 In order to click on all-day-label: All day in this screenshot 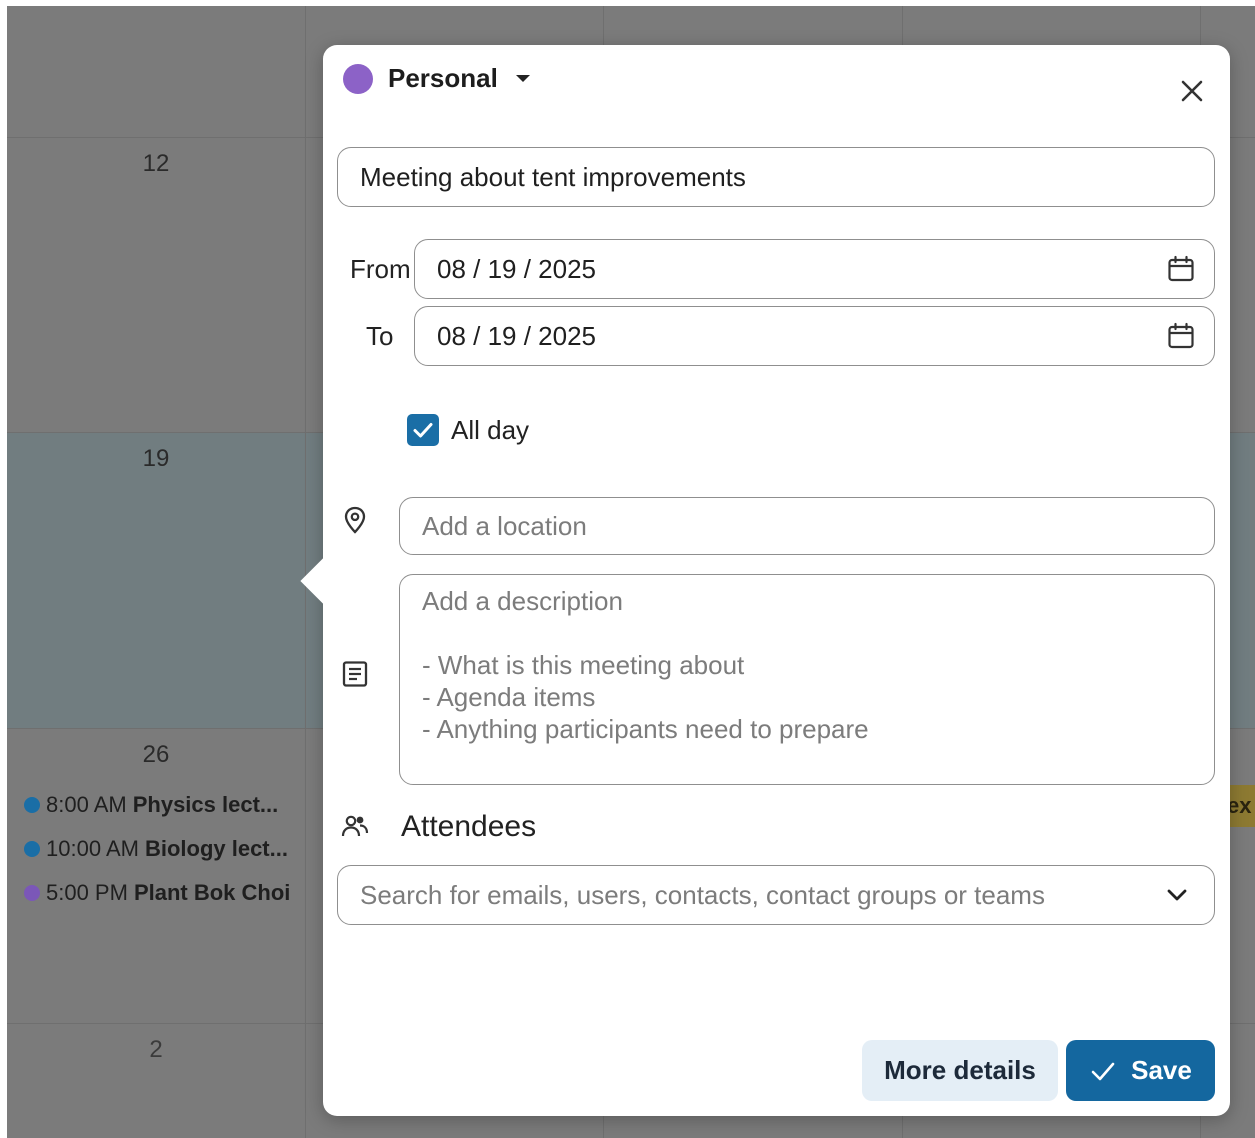, I will do `click(490, 429)`.